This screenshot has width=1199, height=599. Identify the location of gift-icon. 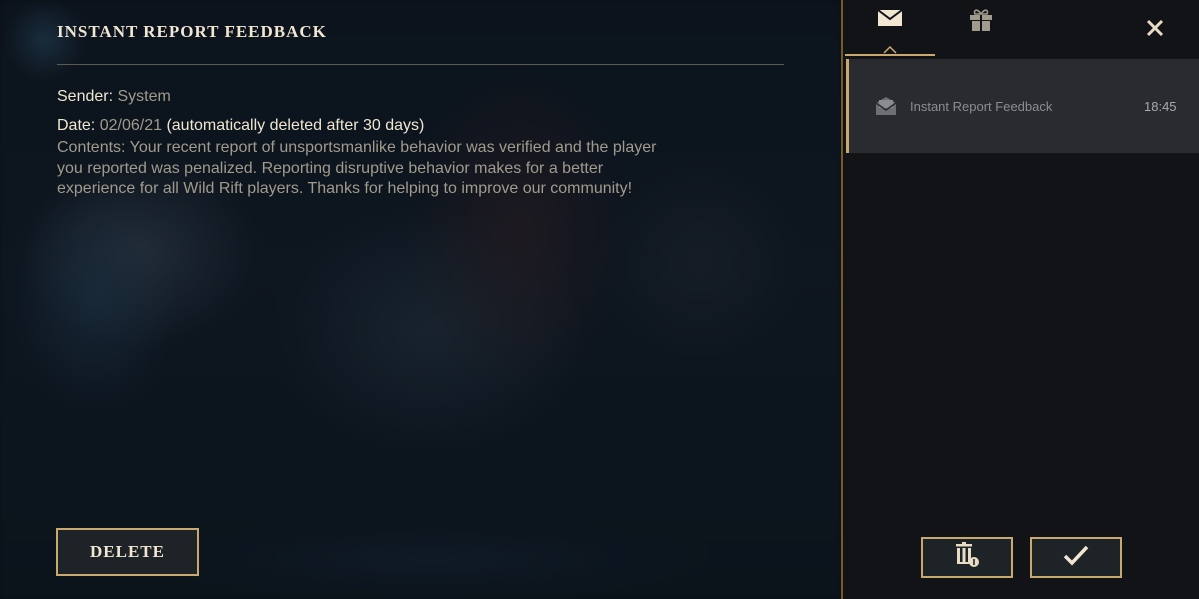
(981, 32).